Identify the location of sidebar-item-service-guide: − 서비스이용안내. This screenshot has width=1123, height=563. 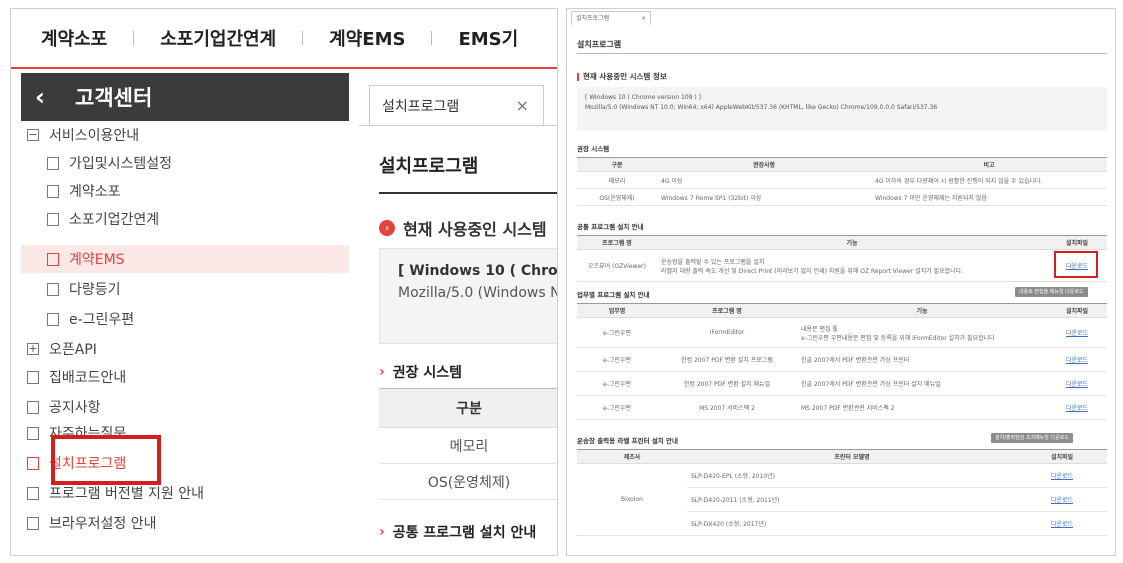
(185, 135).